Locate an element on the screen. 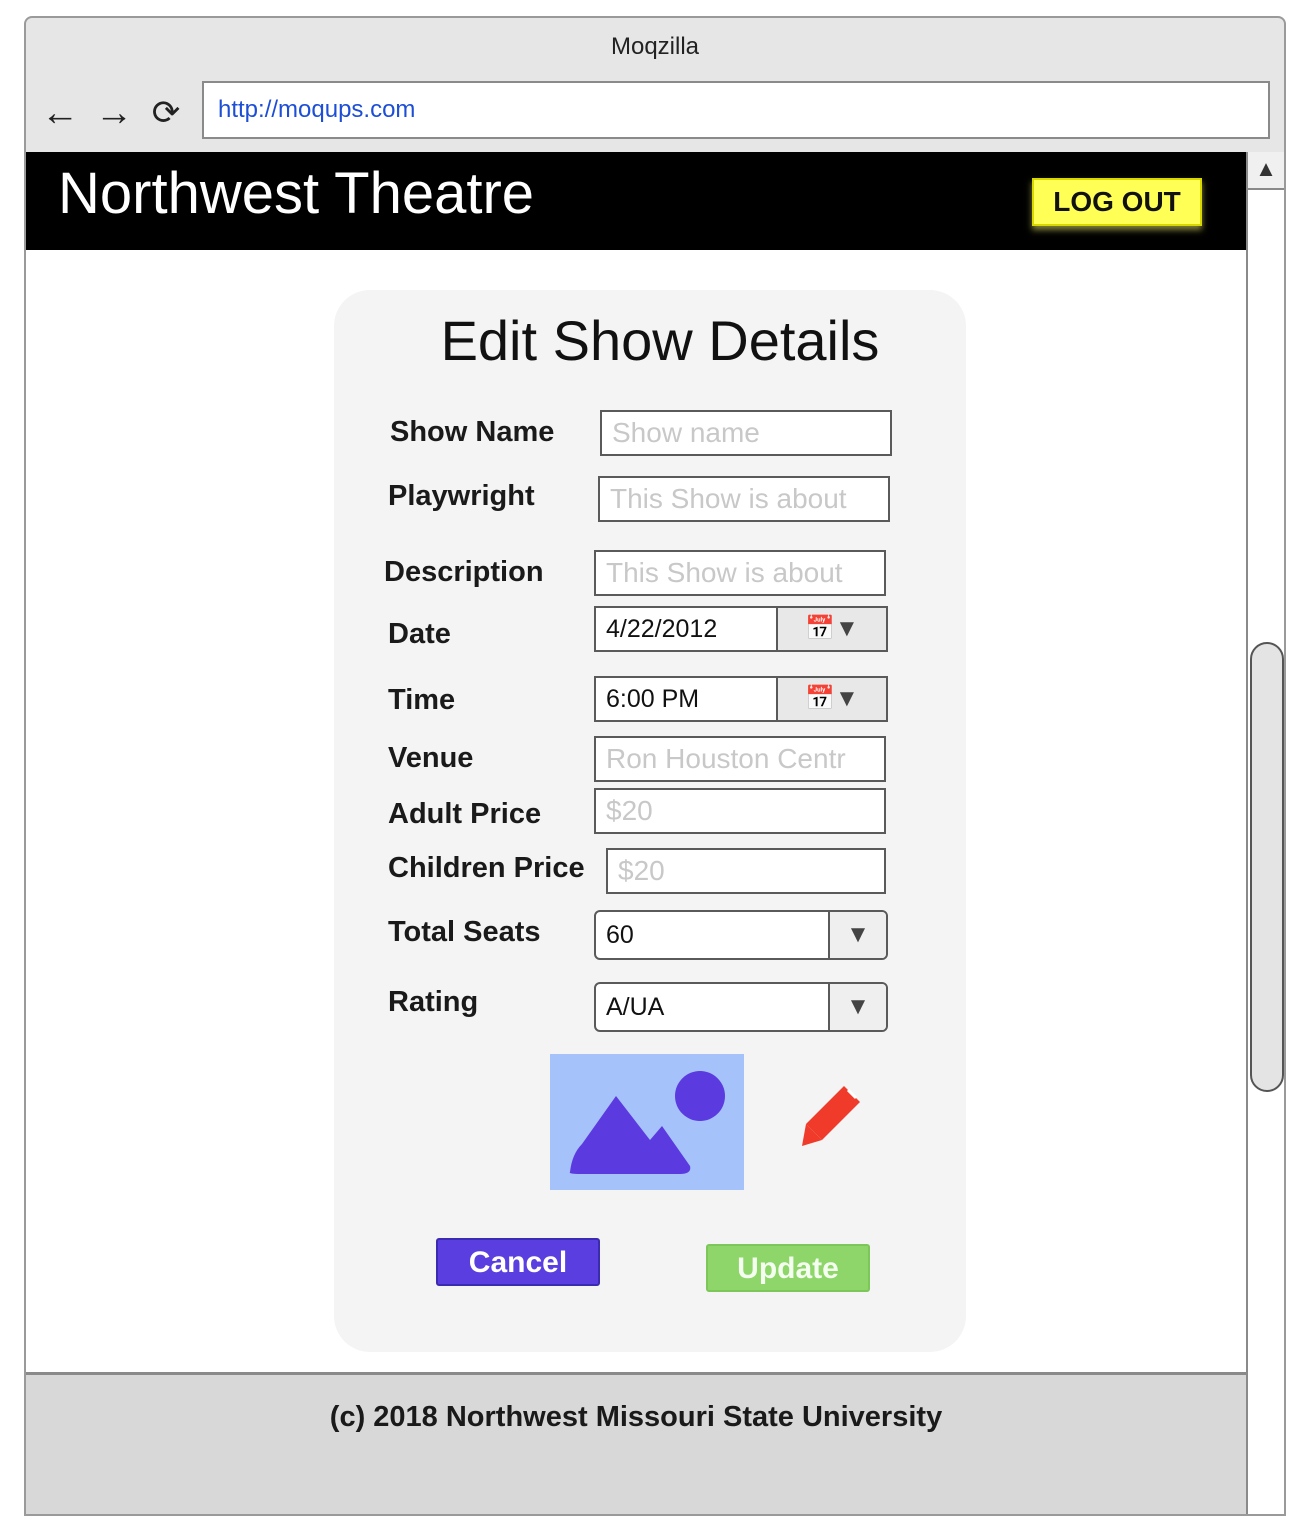 The width and height of the screenshot is (1291, 1516). rating-label: Rating is located at coordinates (433, 1002).